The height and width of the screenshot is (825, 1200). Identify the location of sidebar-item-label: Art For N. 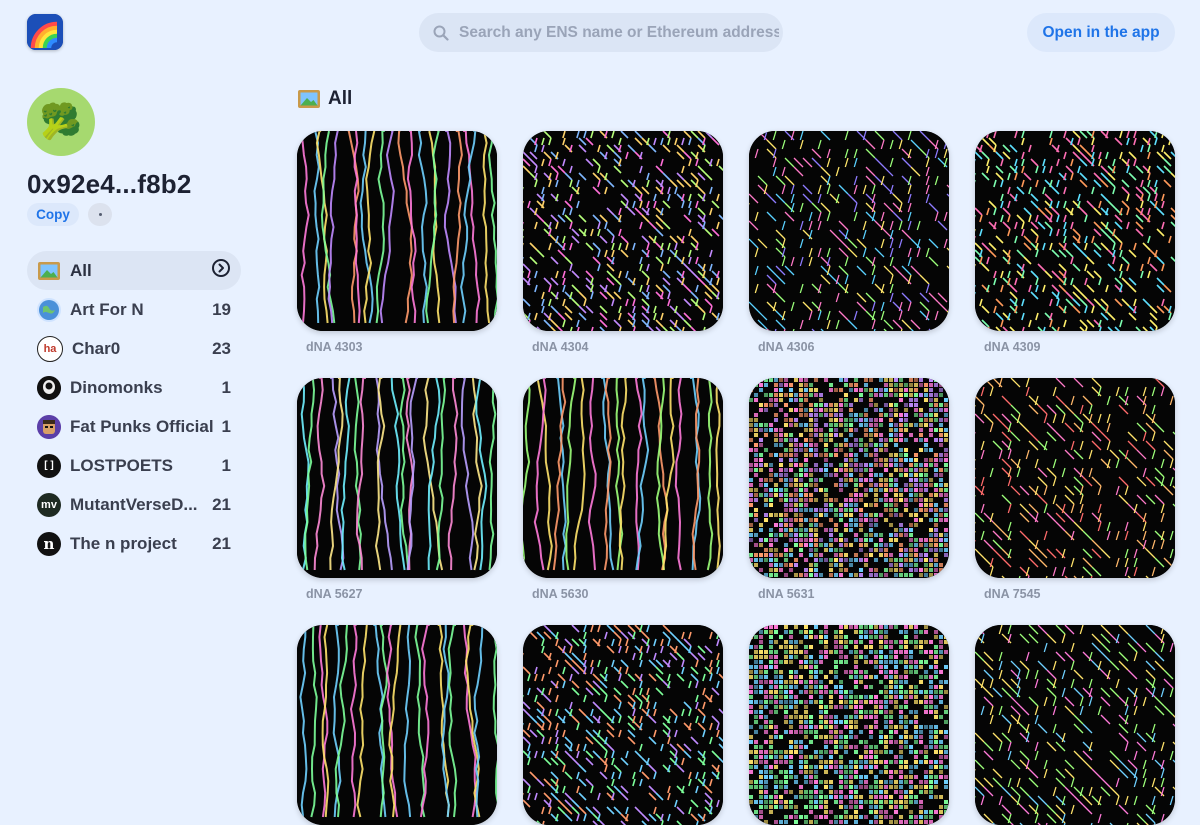
(107, 309).